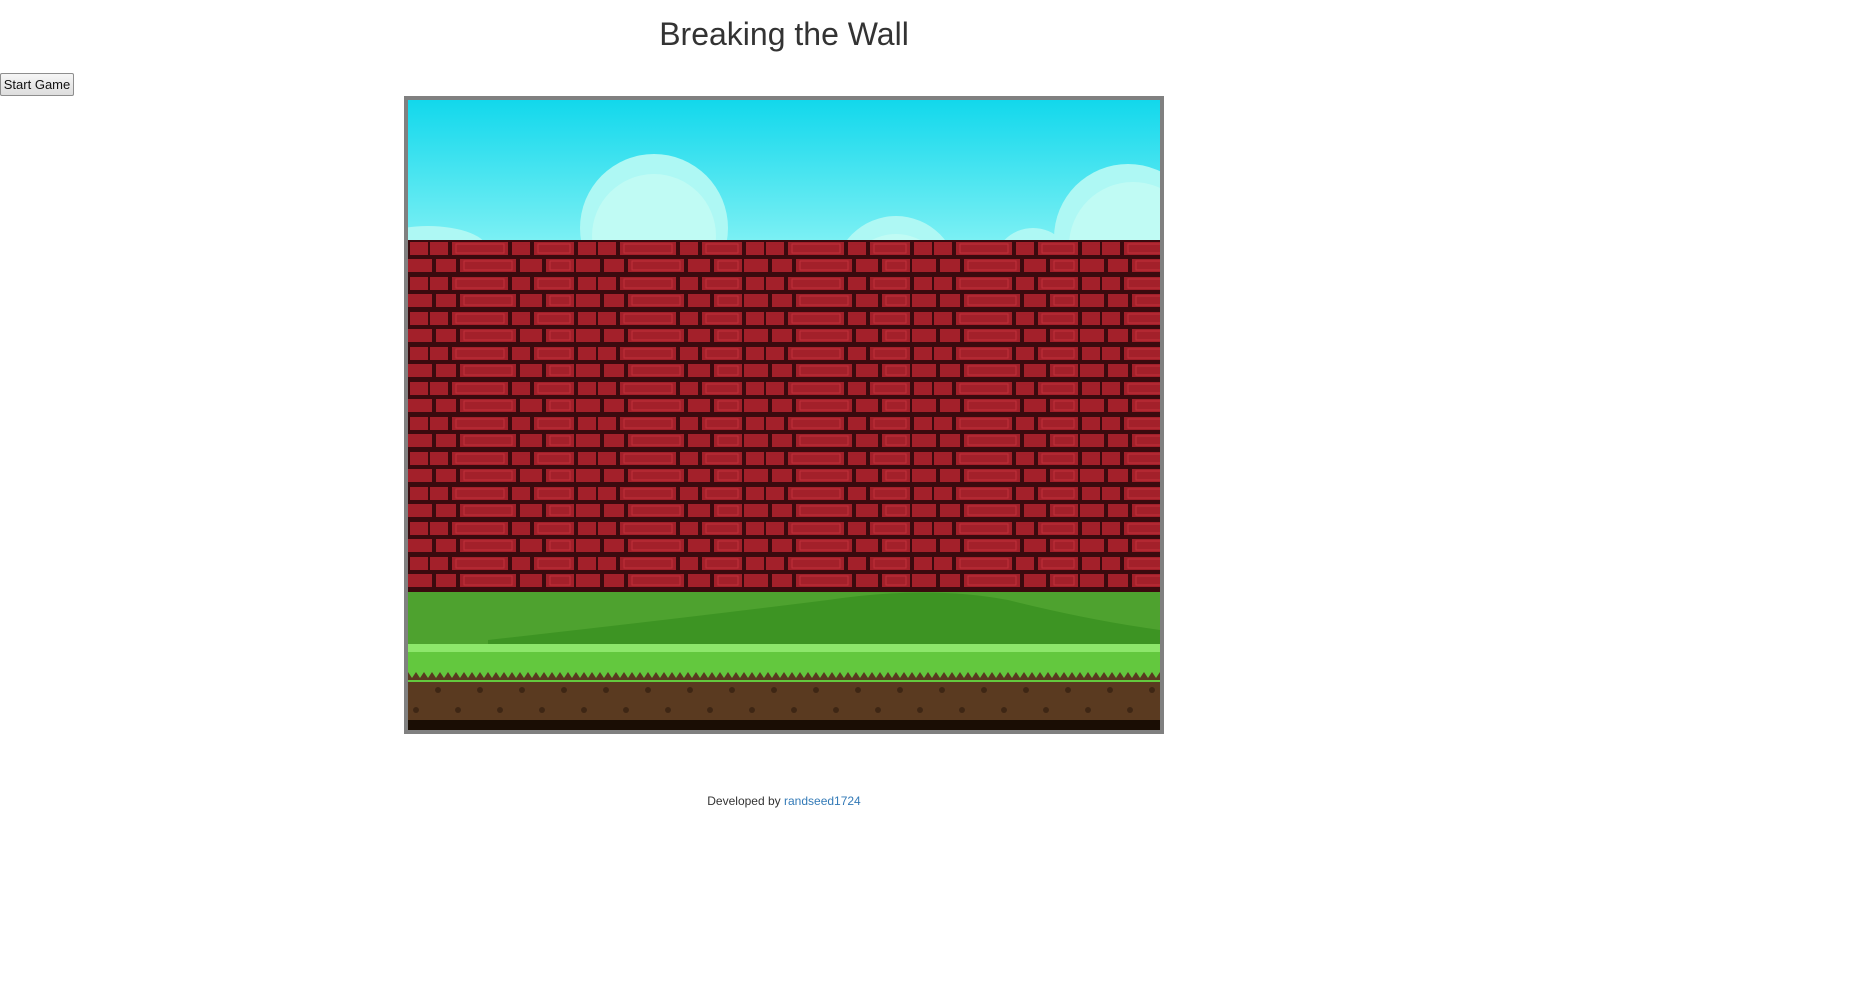 The image size is (1855, 990). I want to click on footer: Developed by randseed1724, so click(784, 801).